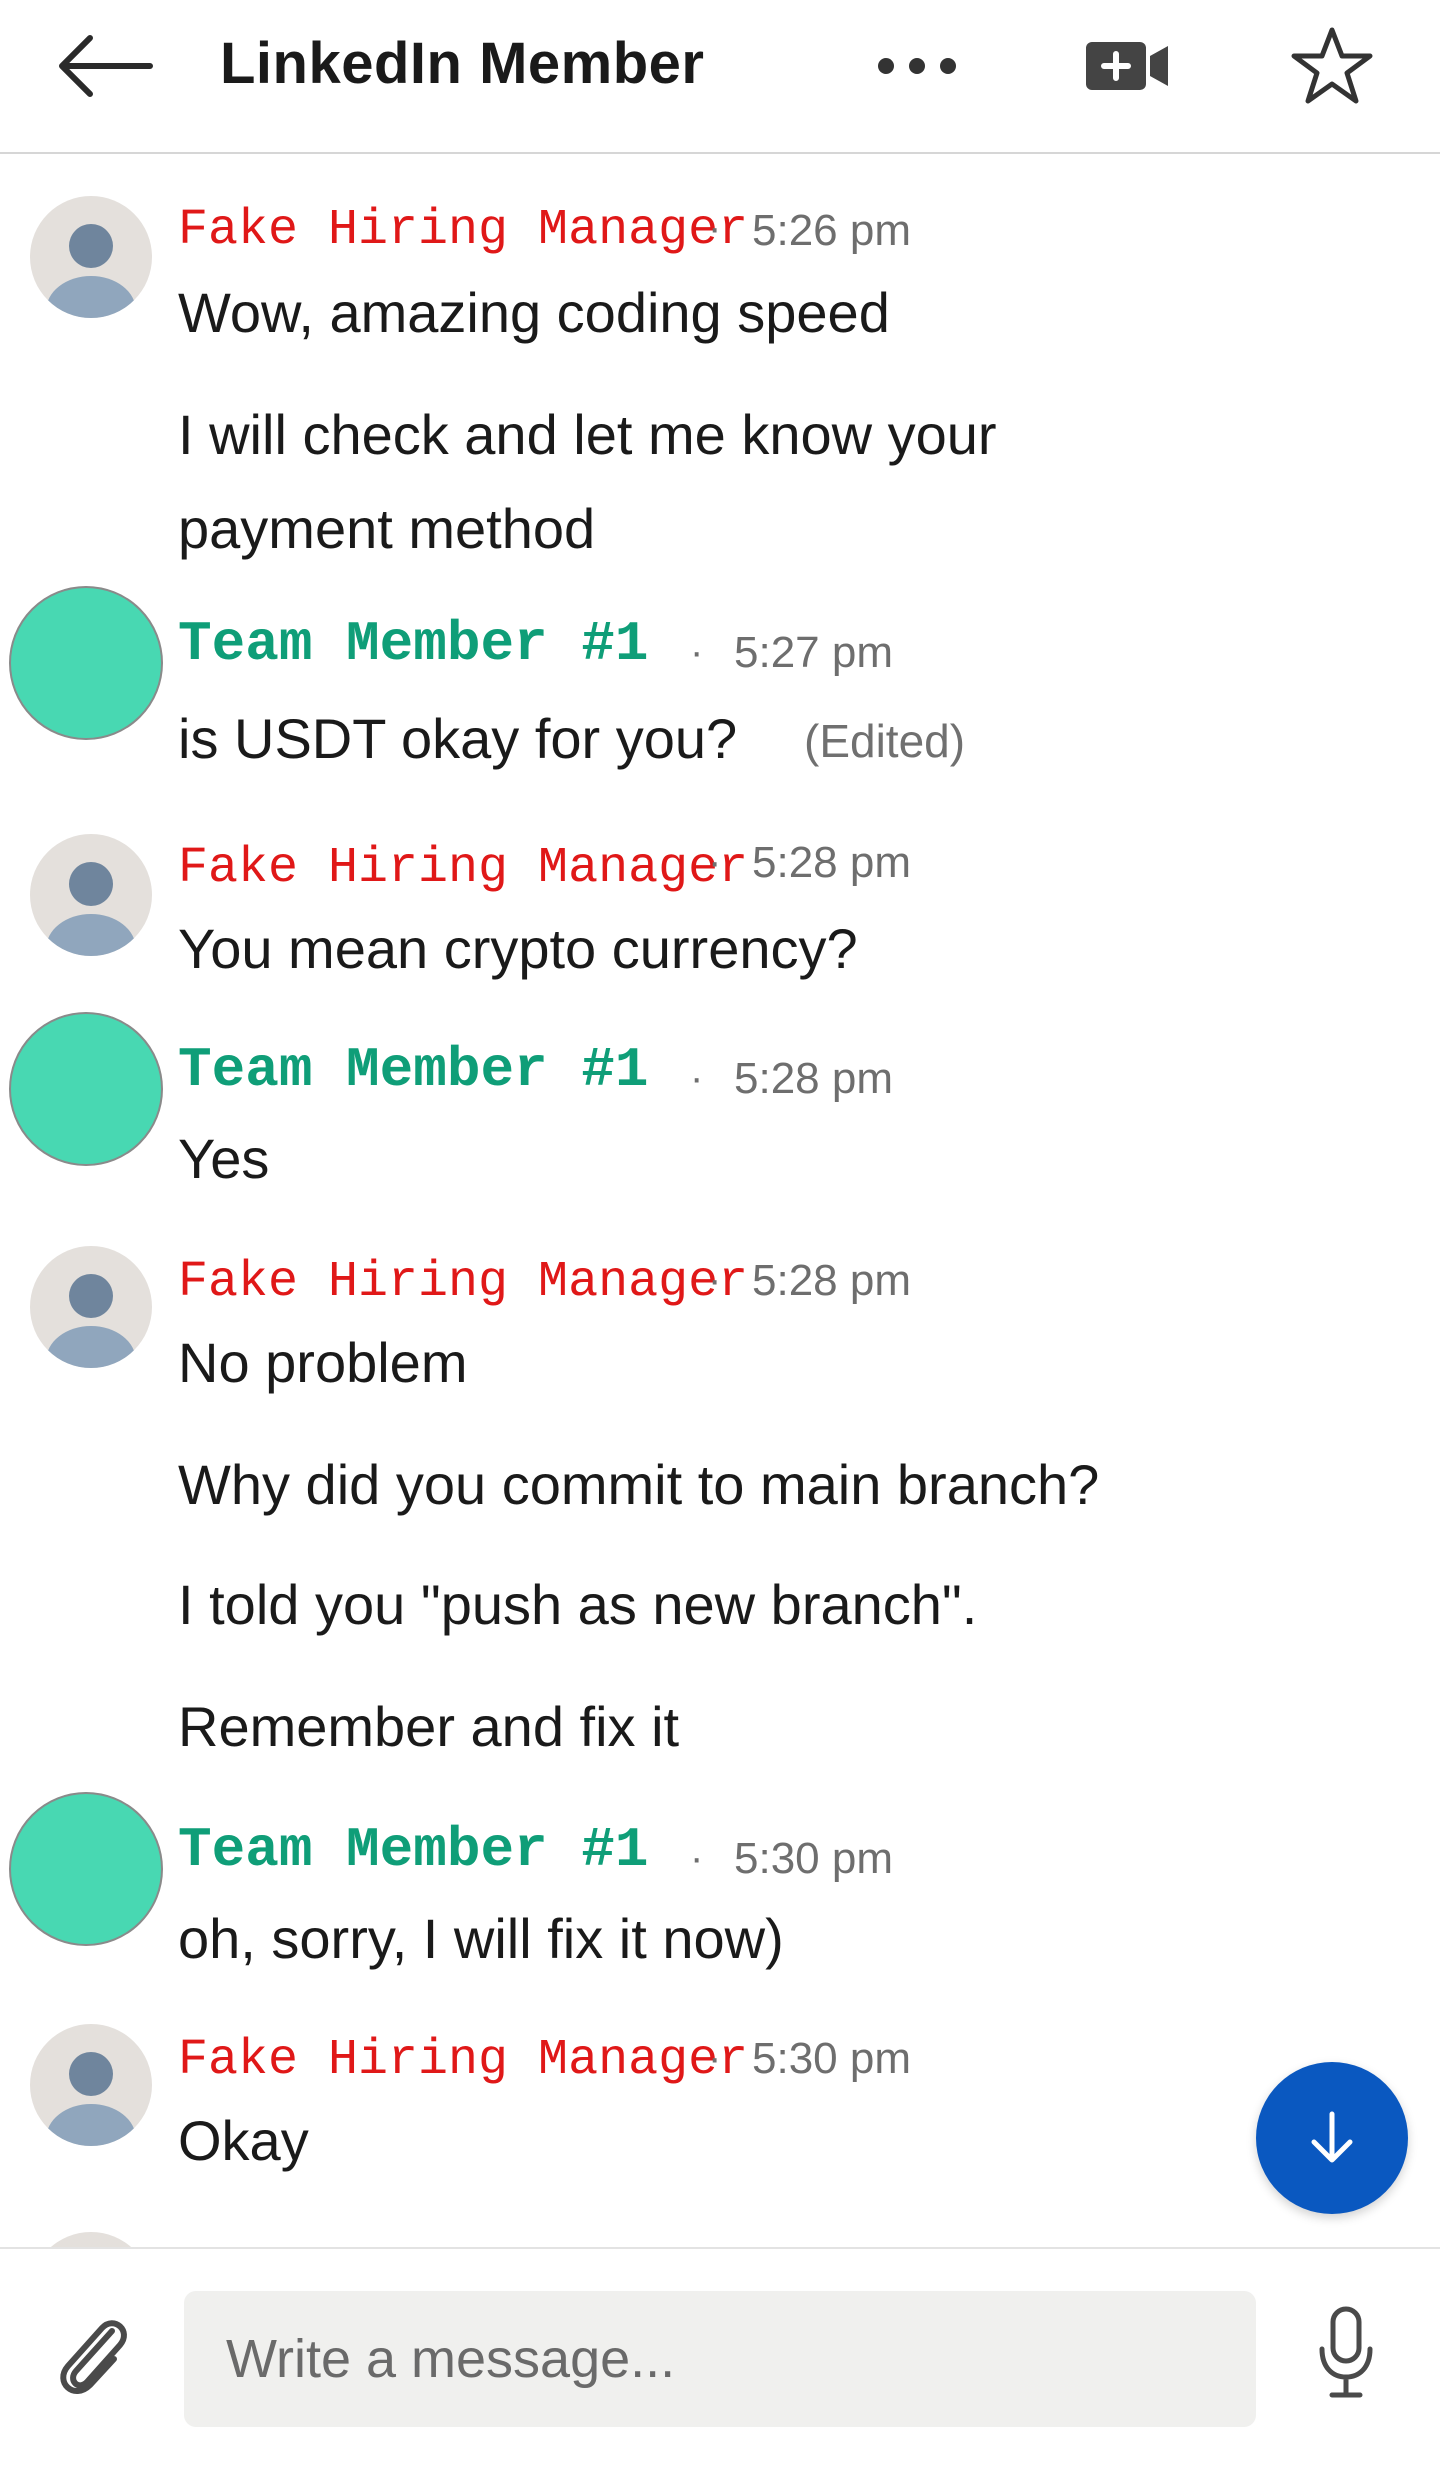  I want to click on message-text: I will check and let me know your, so click(587, 434).